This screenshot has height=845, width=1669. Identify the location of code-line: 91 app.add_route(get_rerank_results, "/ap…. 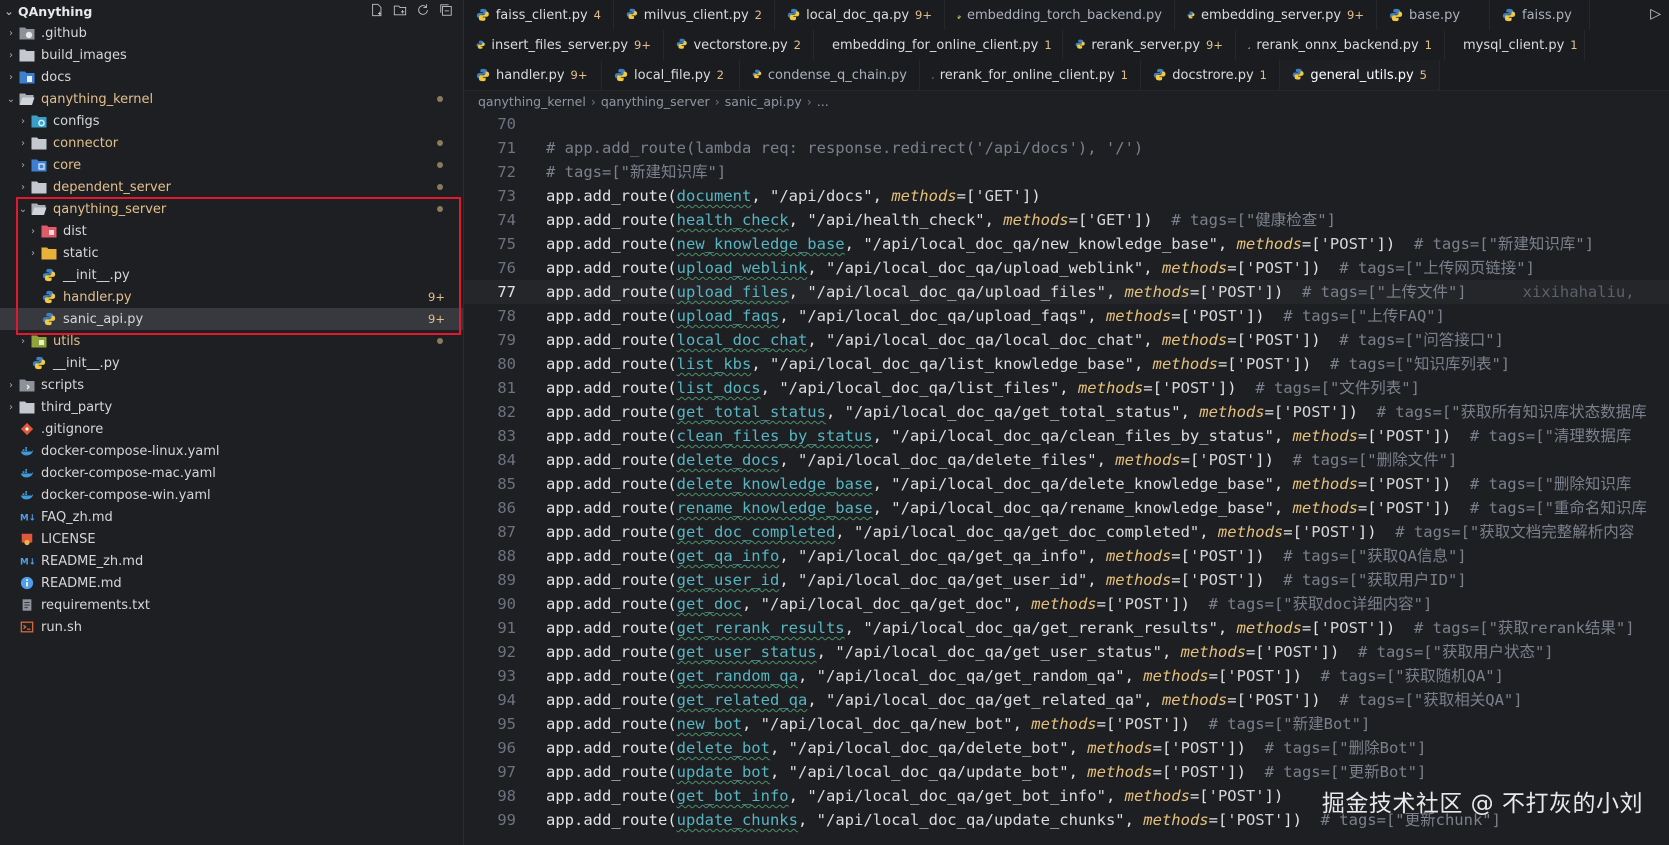
(1066, 628).